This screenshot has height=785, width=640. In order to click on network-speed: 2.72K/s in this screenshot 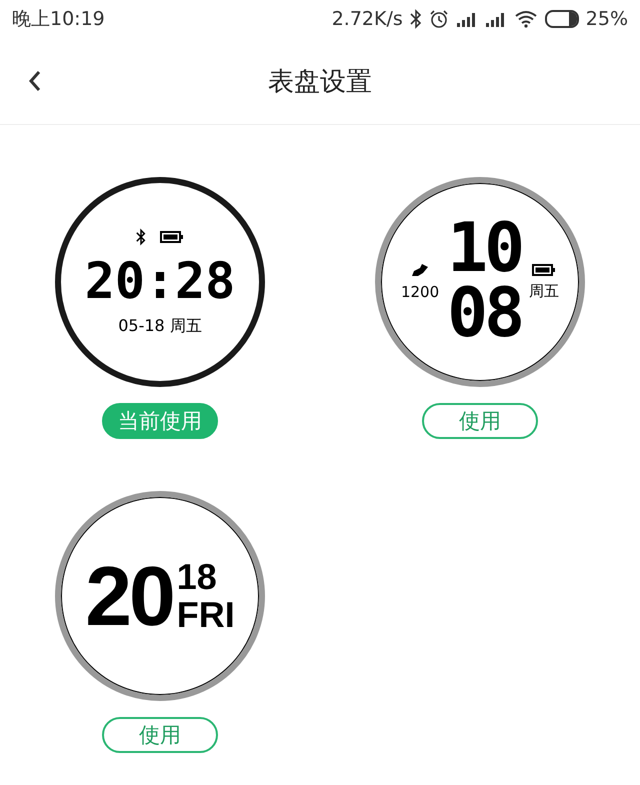, I will do `click(367, 19)`.